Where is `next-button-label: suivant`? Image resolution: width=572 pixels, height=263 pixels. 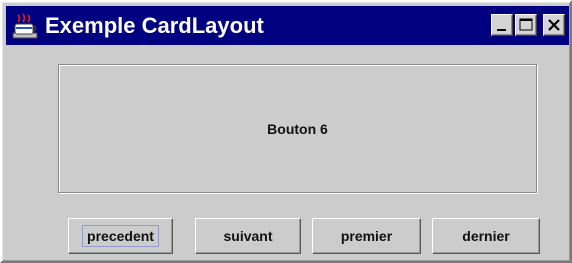 next-button-label: suivant is located at coordinates (248, 236).